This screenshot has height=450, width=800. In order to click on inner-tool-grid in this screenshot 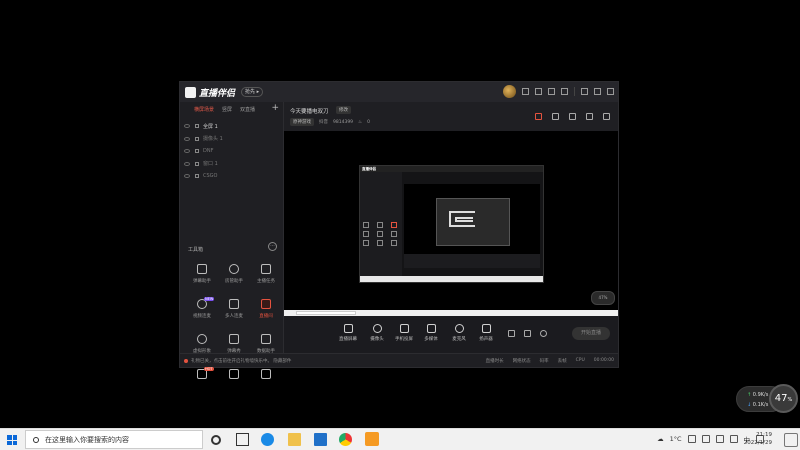, I will do `click(382, 234)`.